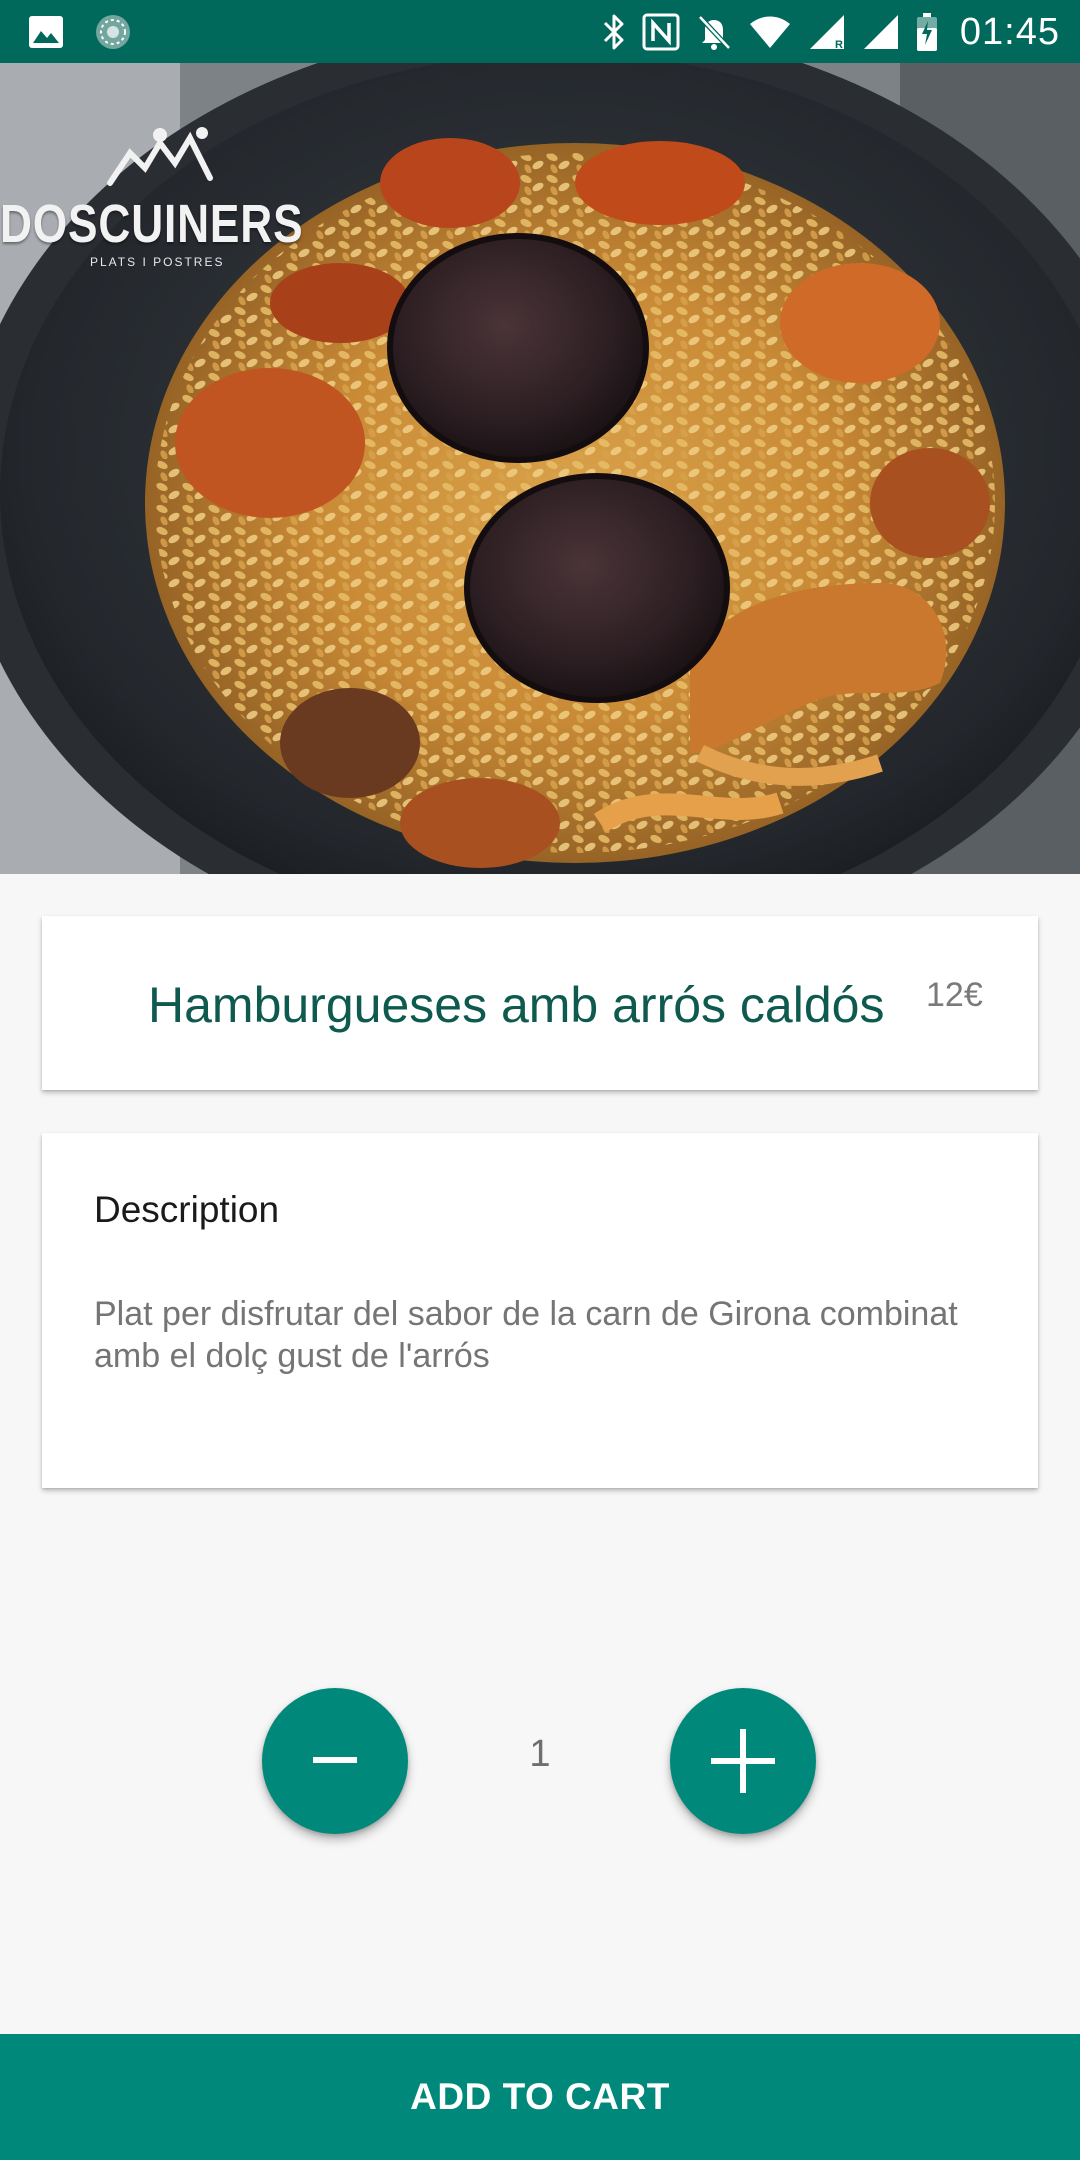  I want to click on plus-icon, so click(743, 1761).